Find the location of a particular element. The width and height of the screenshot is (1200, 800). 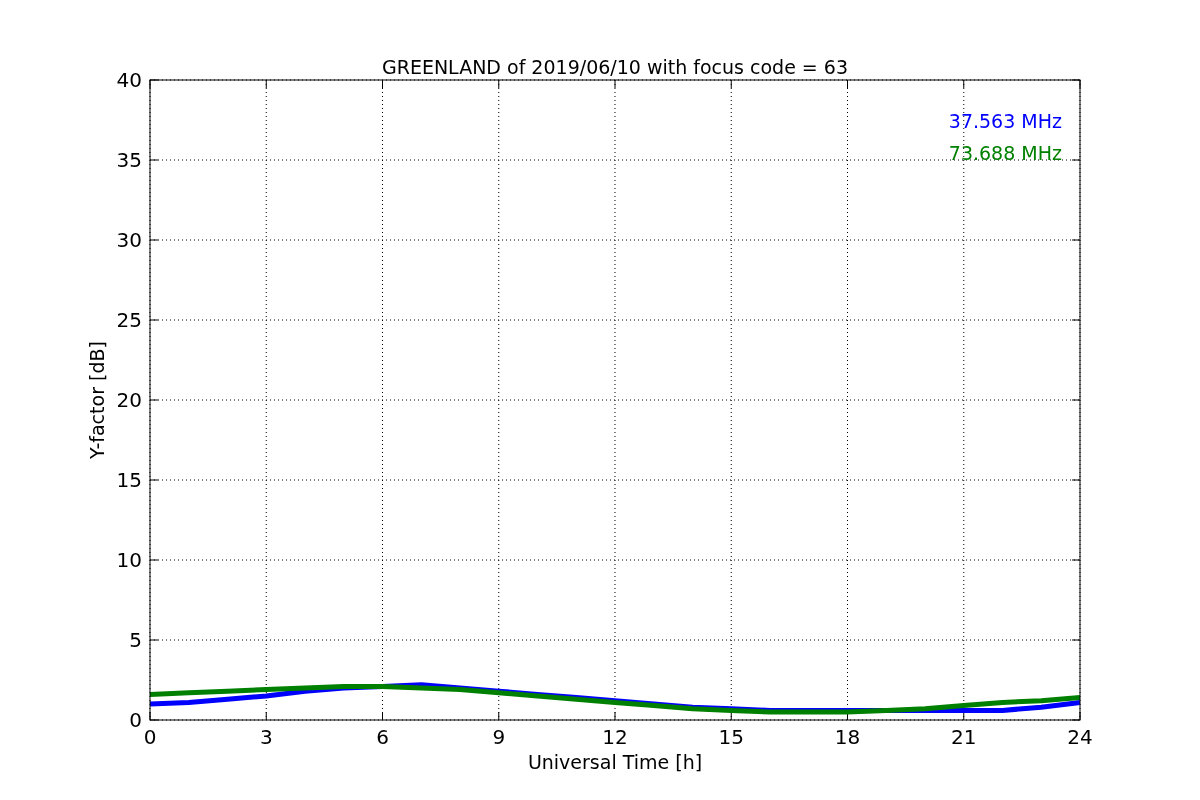

tick-label: 10 is located at coordinates (129, 560).